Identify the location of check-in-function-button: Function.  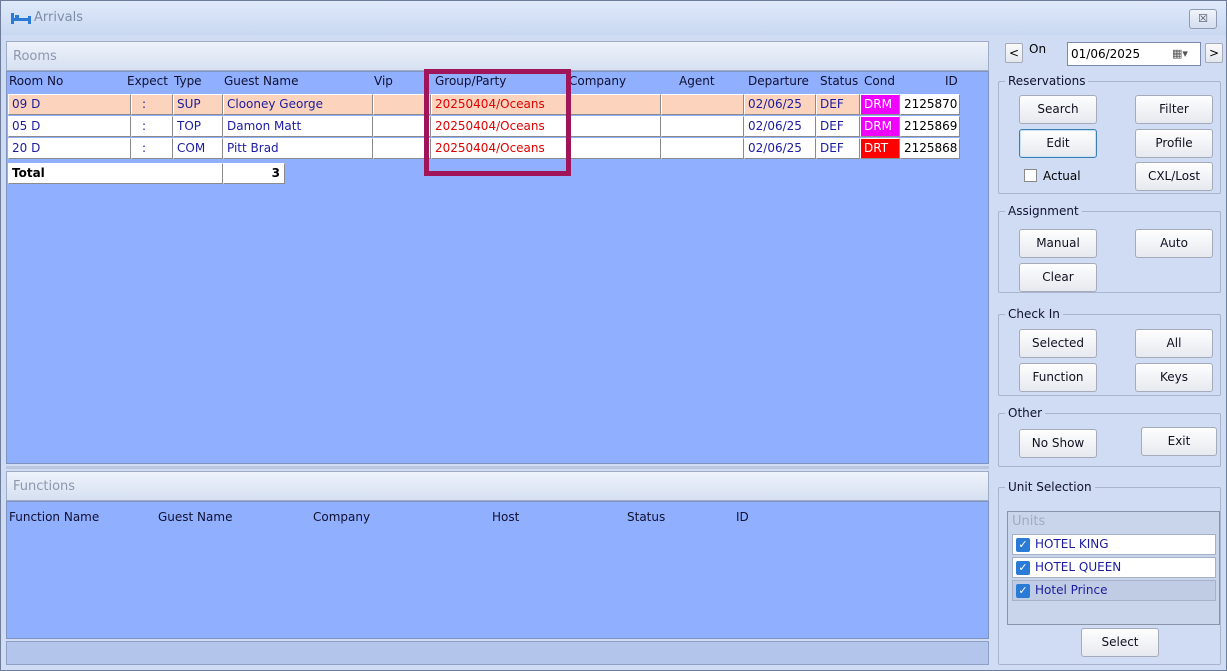
(1058, 377).